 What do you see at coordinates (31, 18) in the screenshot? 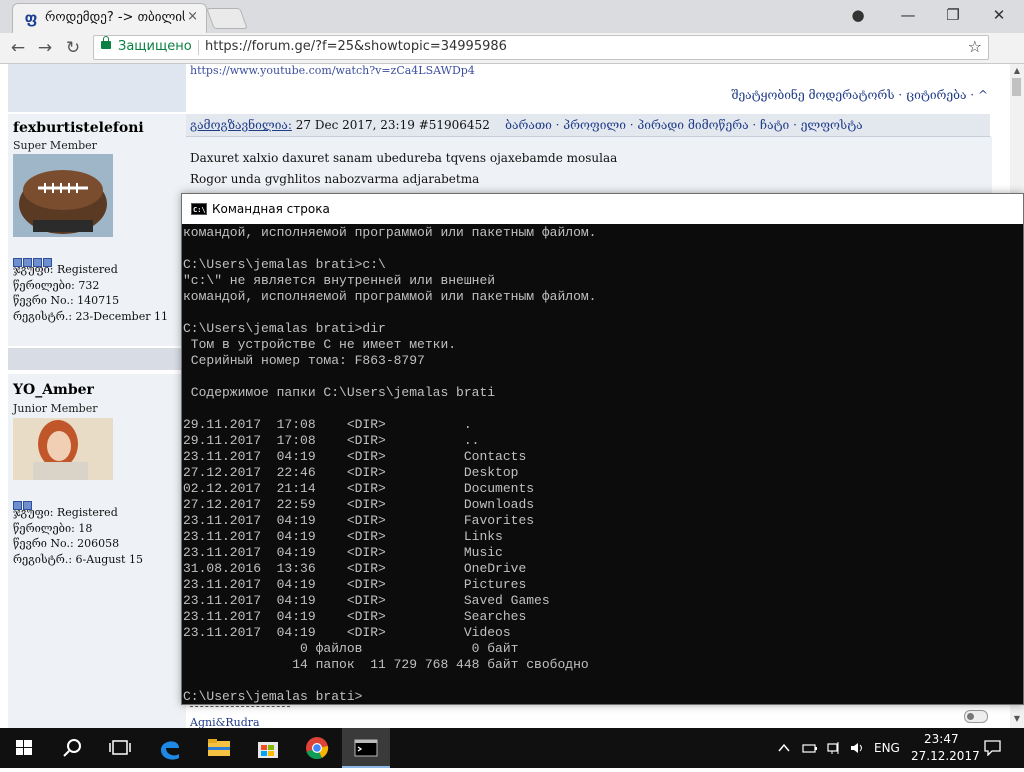
I see `favicon-icon: ფ` at bounding box center [31, 18].